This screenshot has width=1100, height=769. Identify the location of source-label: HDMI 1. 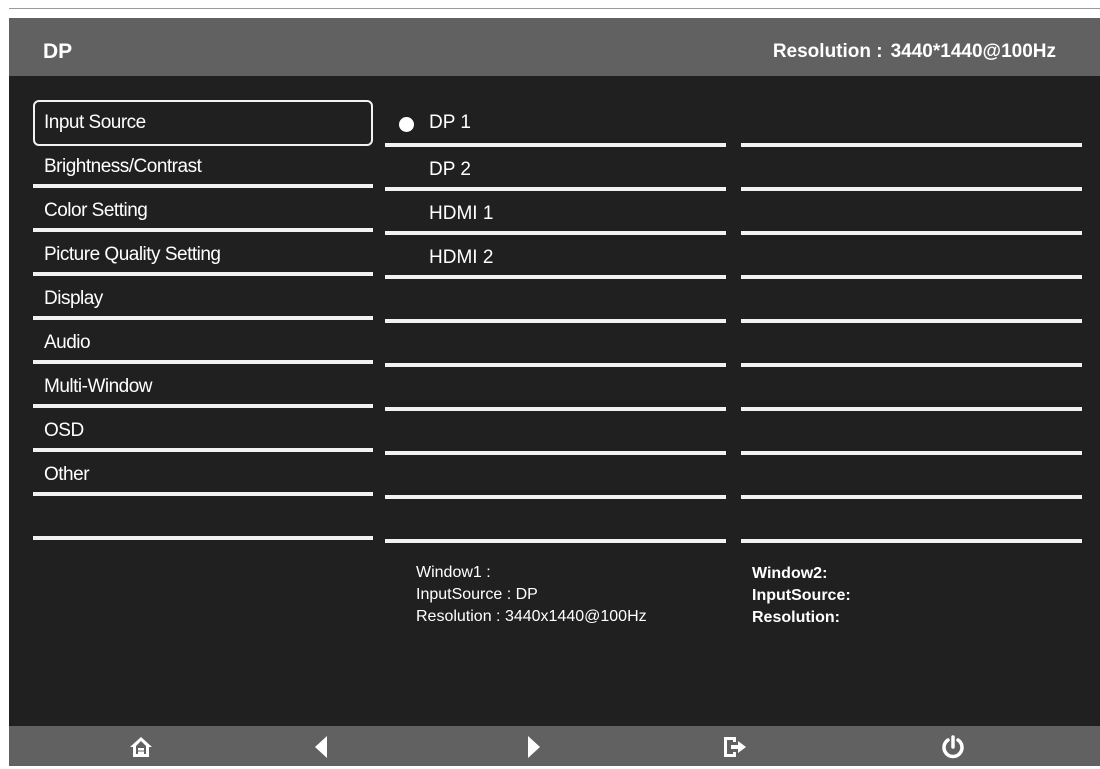
(461, 213).